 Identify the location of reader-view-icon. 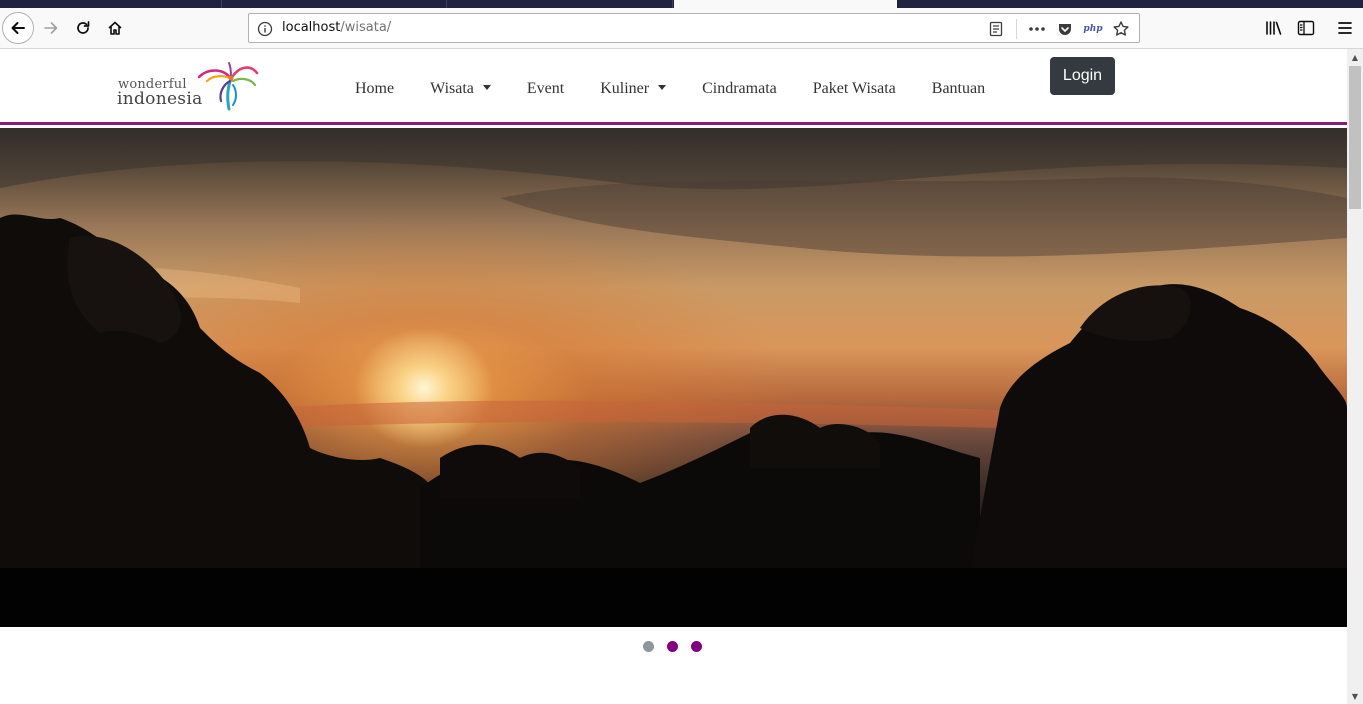
(996, 29).